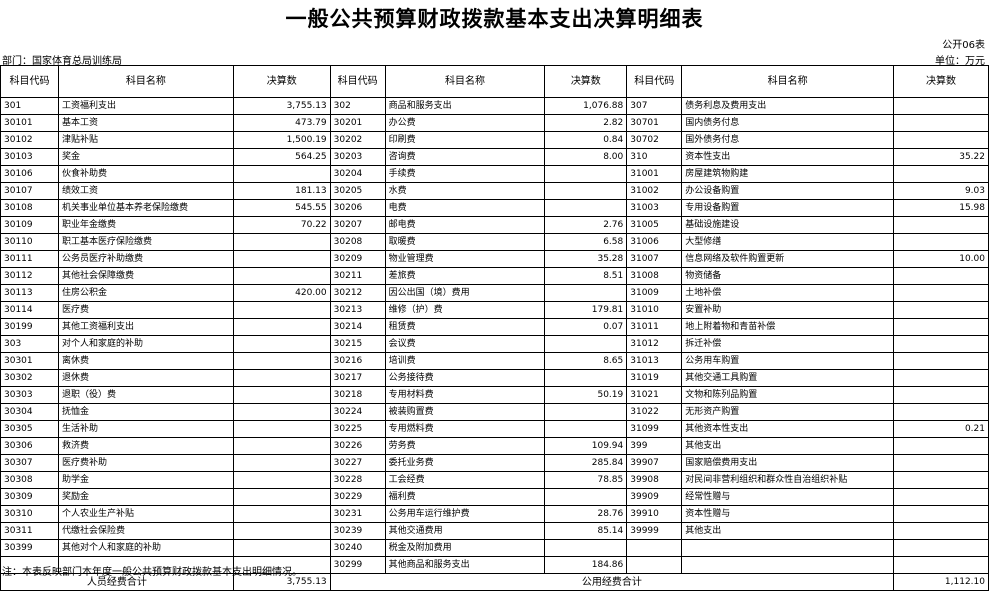 This screenshot has width=989, height=591. I want to click on cell-code: 30199, so click(29, 327).